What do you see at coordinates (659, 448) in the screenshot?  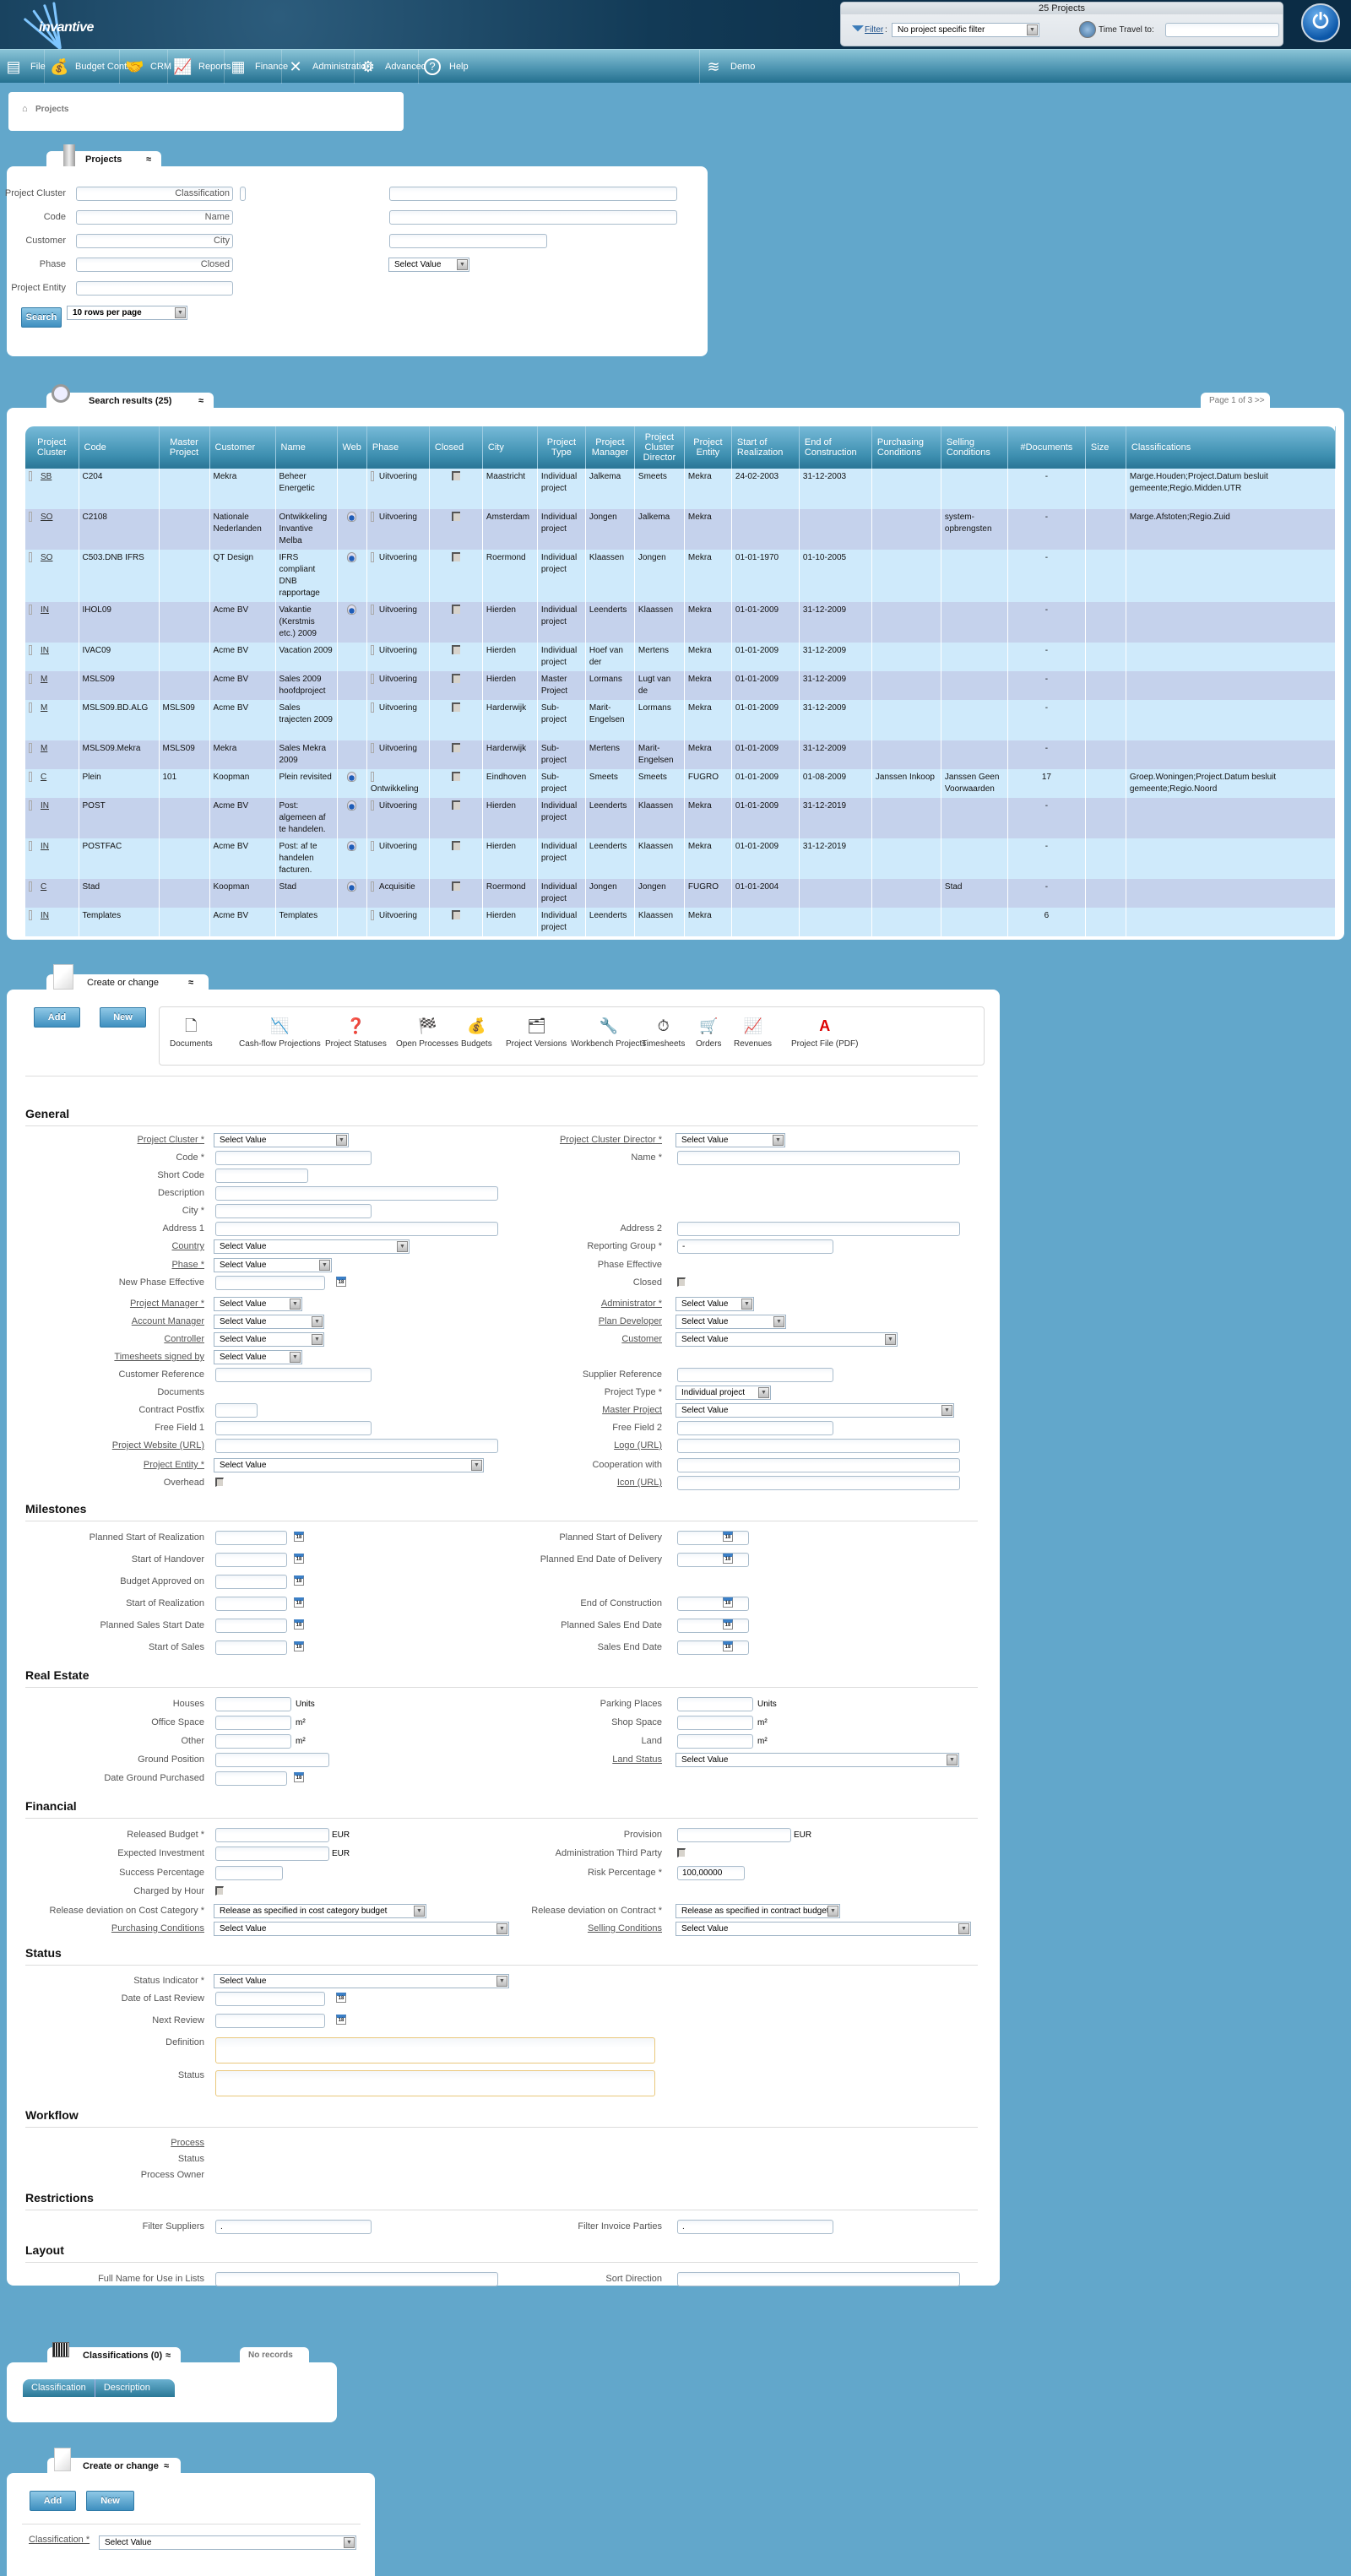 I see `column-header: Project Cluster Director` at bounding box center [659, 448].